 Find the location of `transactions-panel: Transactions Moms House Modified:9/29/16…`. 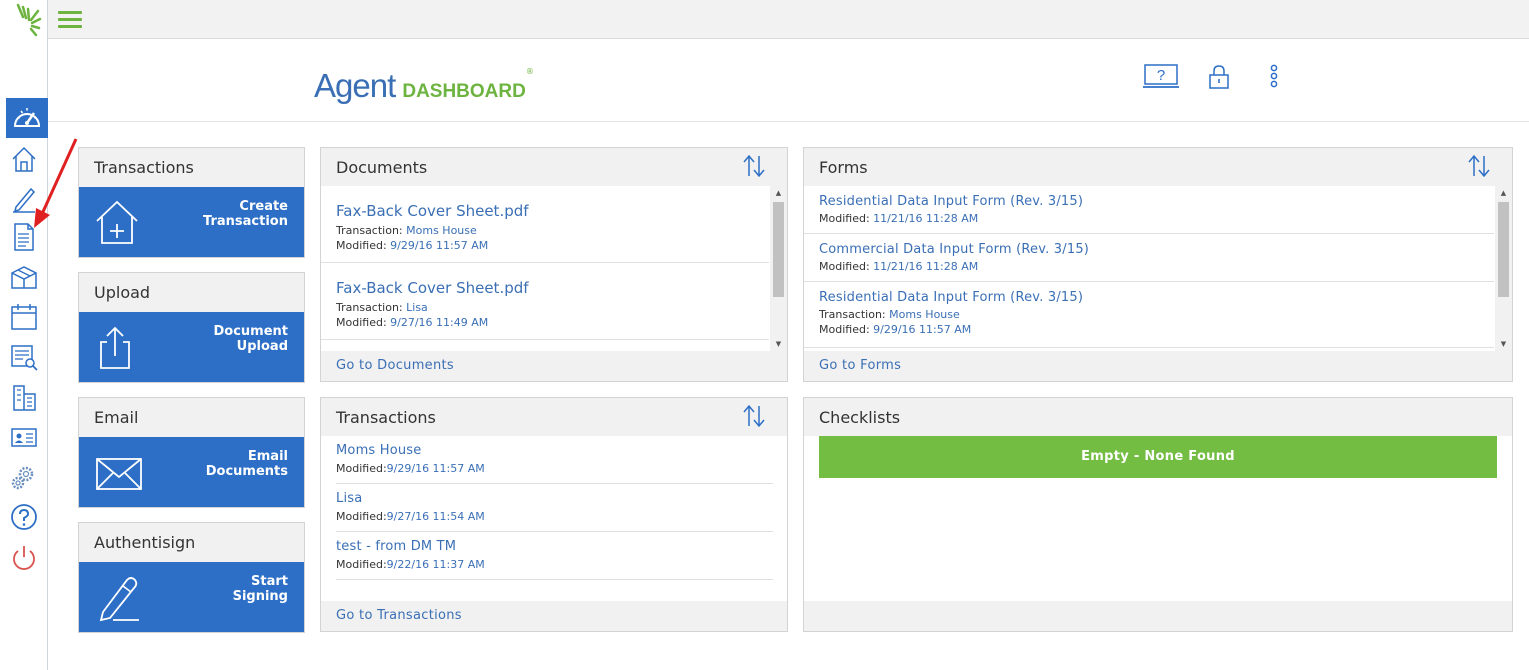

transactions-panel: Transactions Moms House Modified:9/29/16… is located at coordinates (554, 514).